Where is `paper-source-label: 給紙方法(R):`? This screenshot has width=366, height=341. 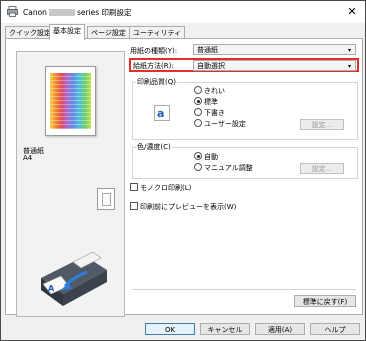 paper-source-label: 給紙方法(R): is located at coordinates (153, 66).